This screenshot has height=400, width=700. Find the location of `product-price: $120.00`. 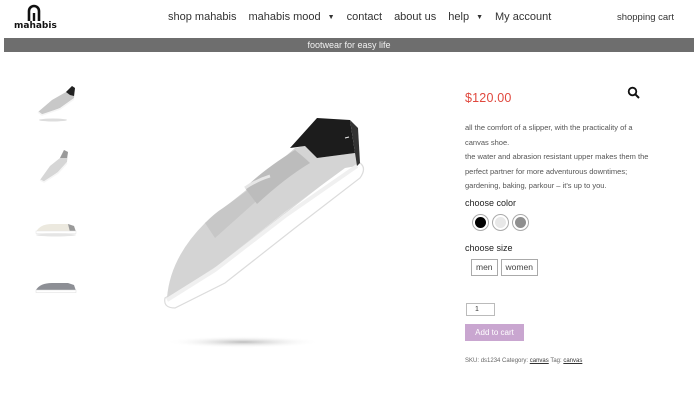

product-price: $120.00 is located at coordinates (488, 98).